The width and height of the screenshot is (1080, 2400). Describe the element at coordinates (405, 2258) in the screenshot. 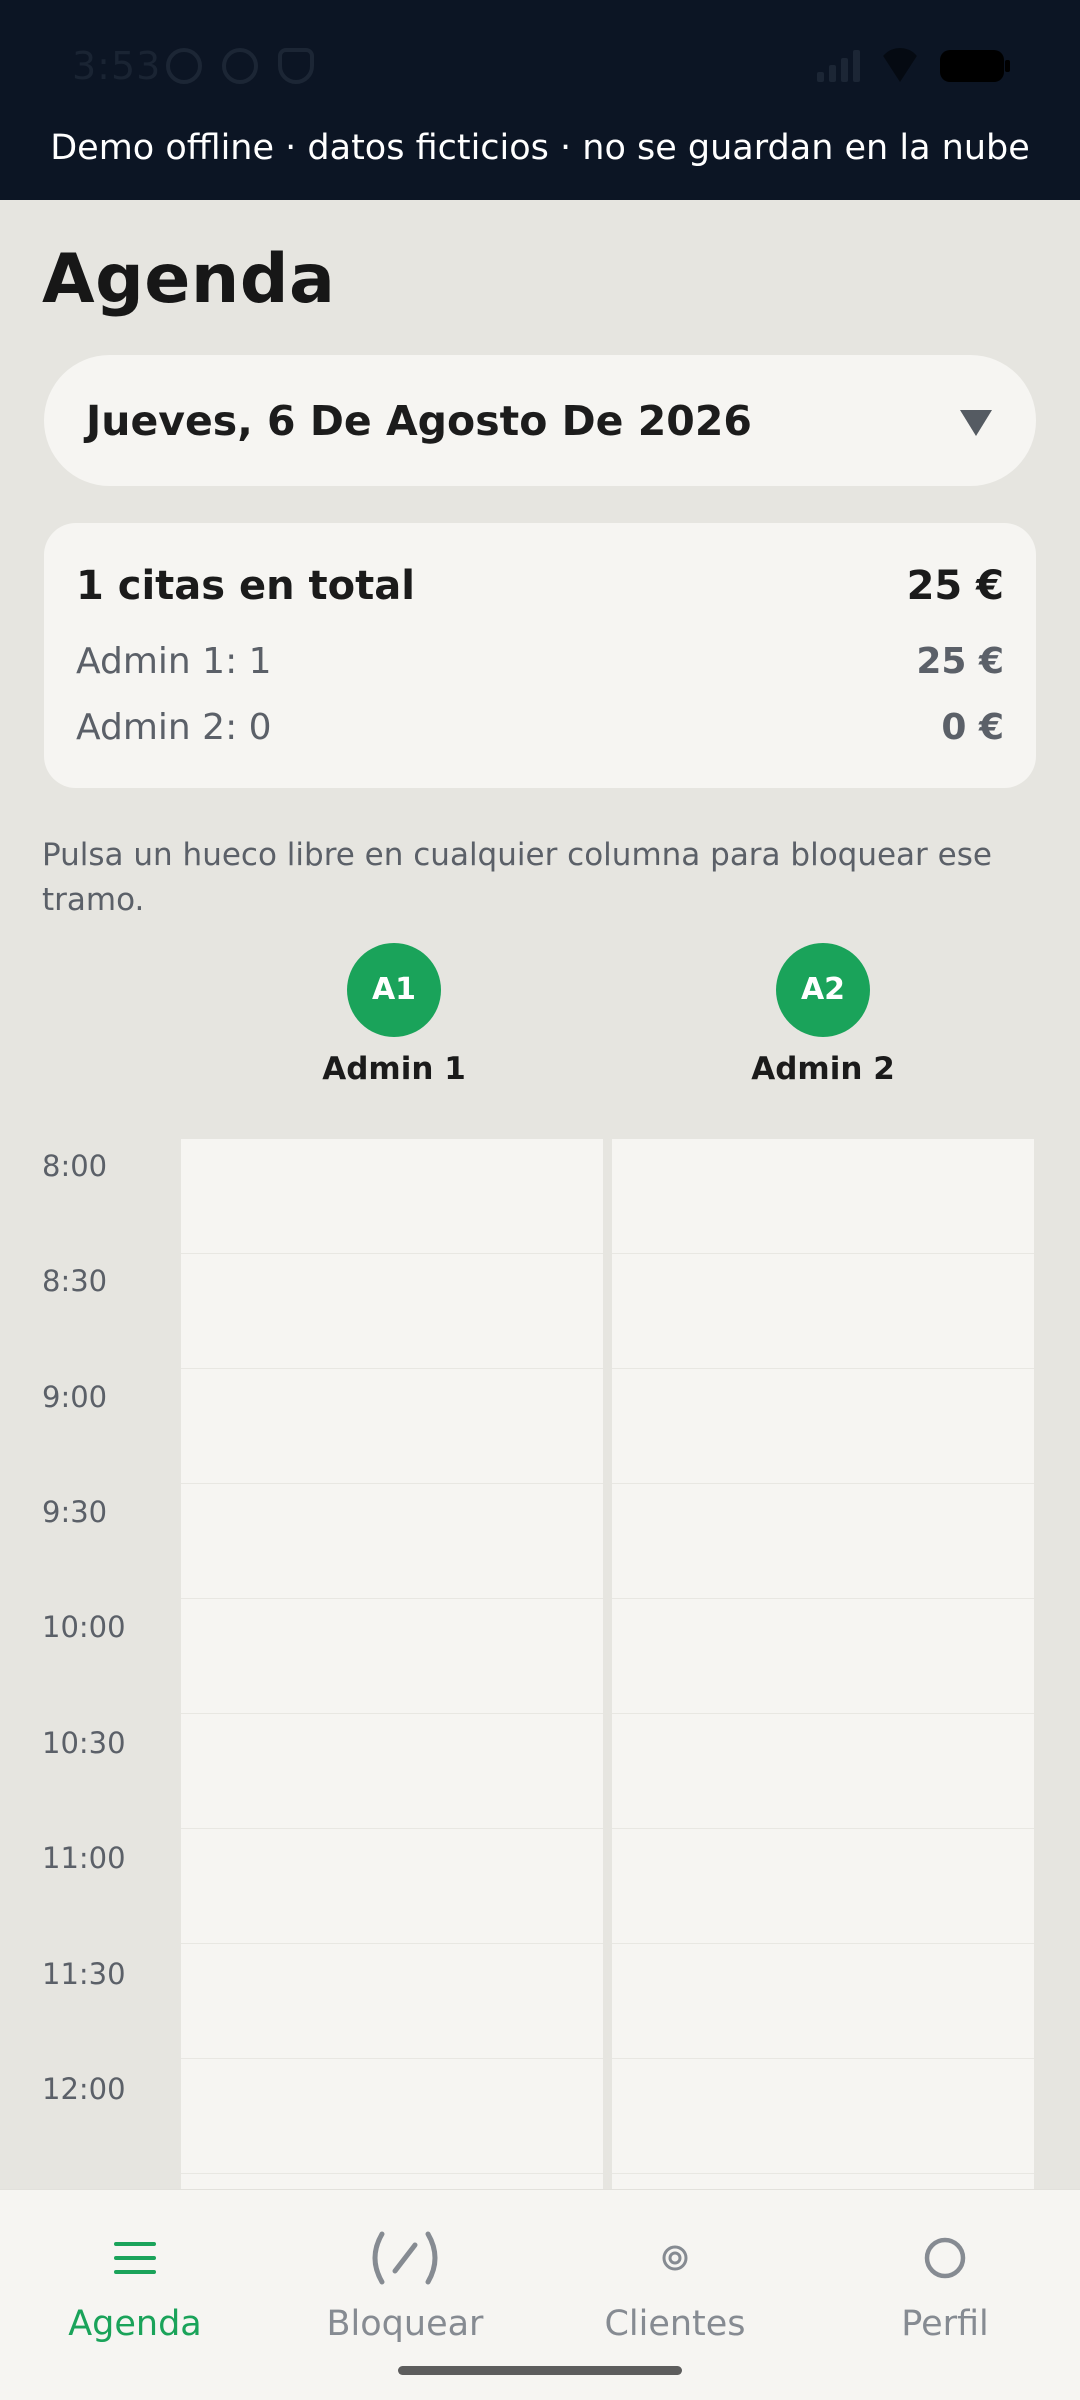

I see `block-icon` at that location.